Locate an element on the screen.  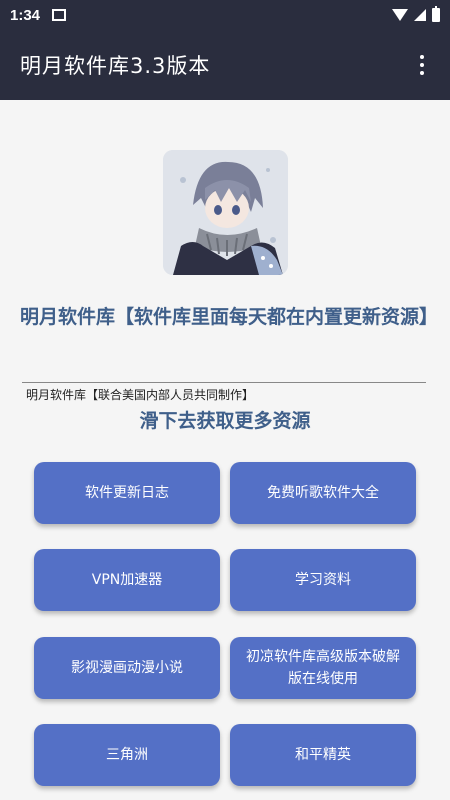
study-materials-button: 学习资料 is located at coordinates (323, 580).